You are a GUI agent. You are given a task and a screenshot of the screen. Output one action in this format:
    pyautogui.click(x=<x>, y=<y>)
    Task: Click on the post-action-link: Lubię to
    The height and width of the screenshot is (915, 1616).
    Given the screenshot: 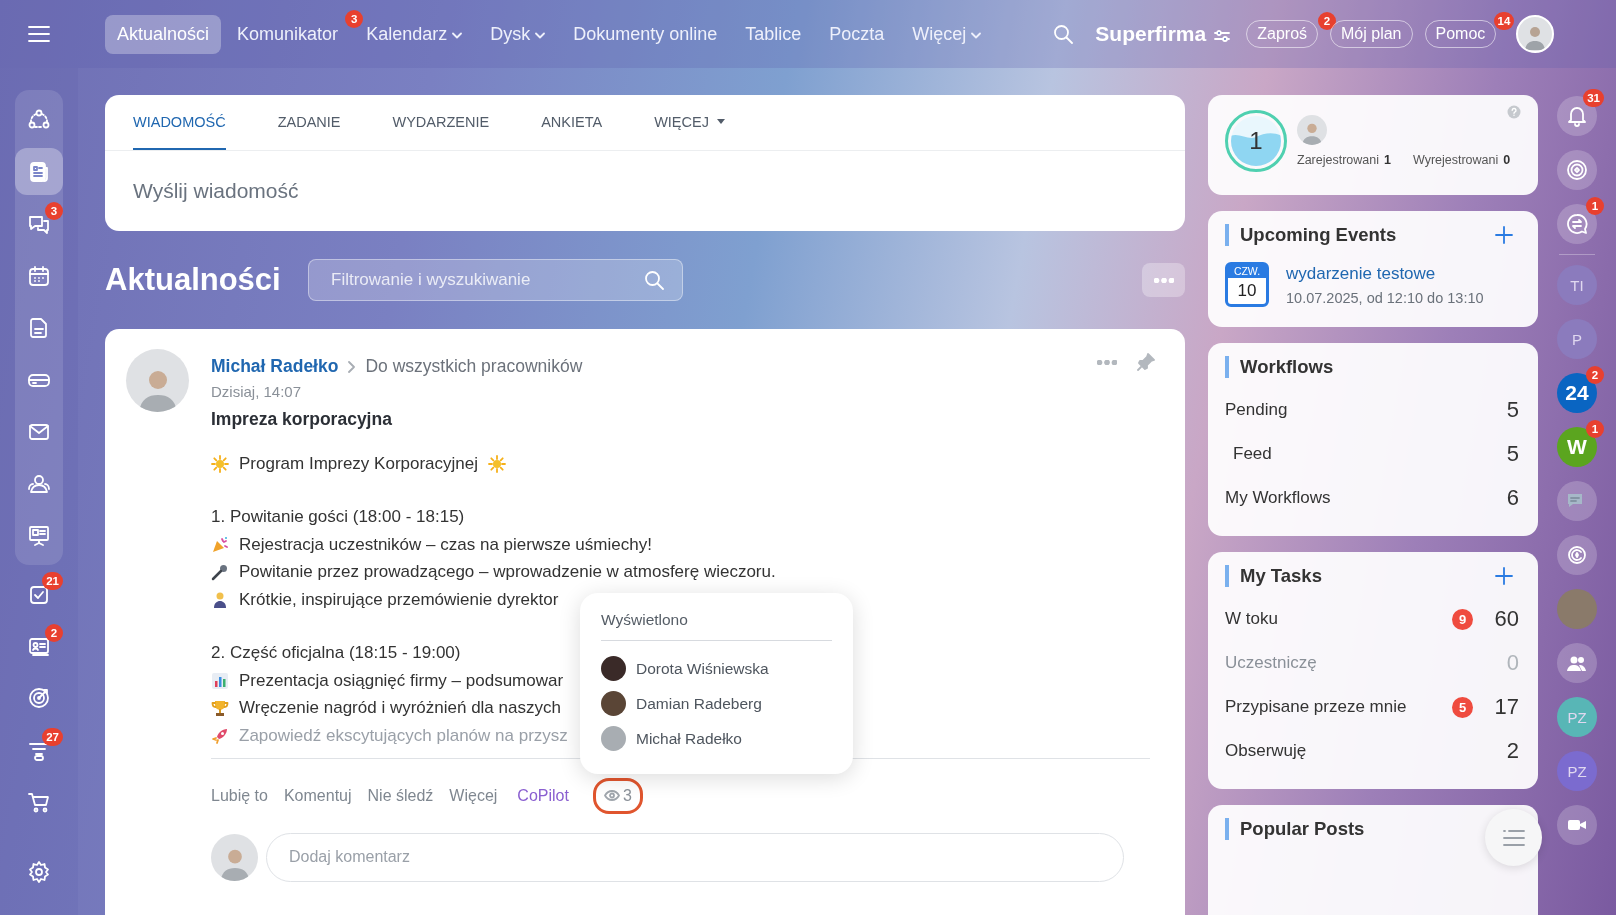 What is the action you would take?
    pyautogui.click(x=239, y=795)
    